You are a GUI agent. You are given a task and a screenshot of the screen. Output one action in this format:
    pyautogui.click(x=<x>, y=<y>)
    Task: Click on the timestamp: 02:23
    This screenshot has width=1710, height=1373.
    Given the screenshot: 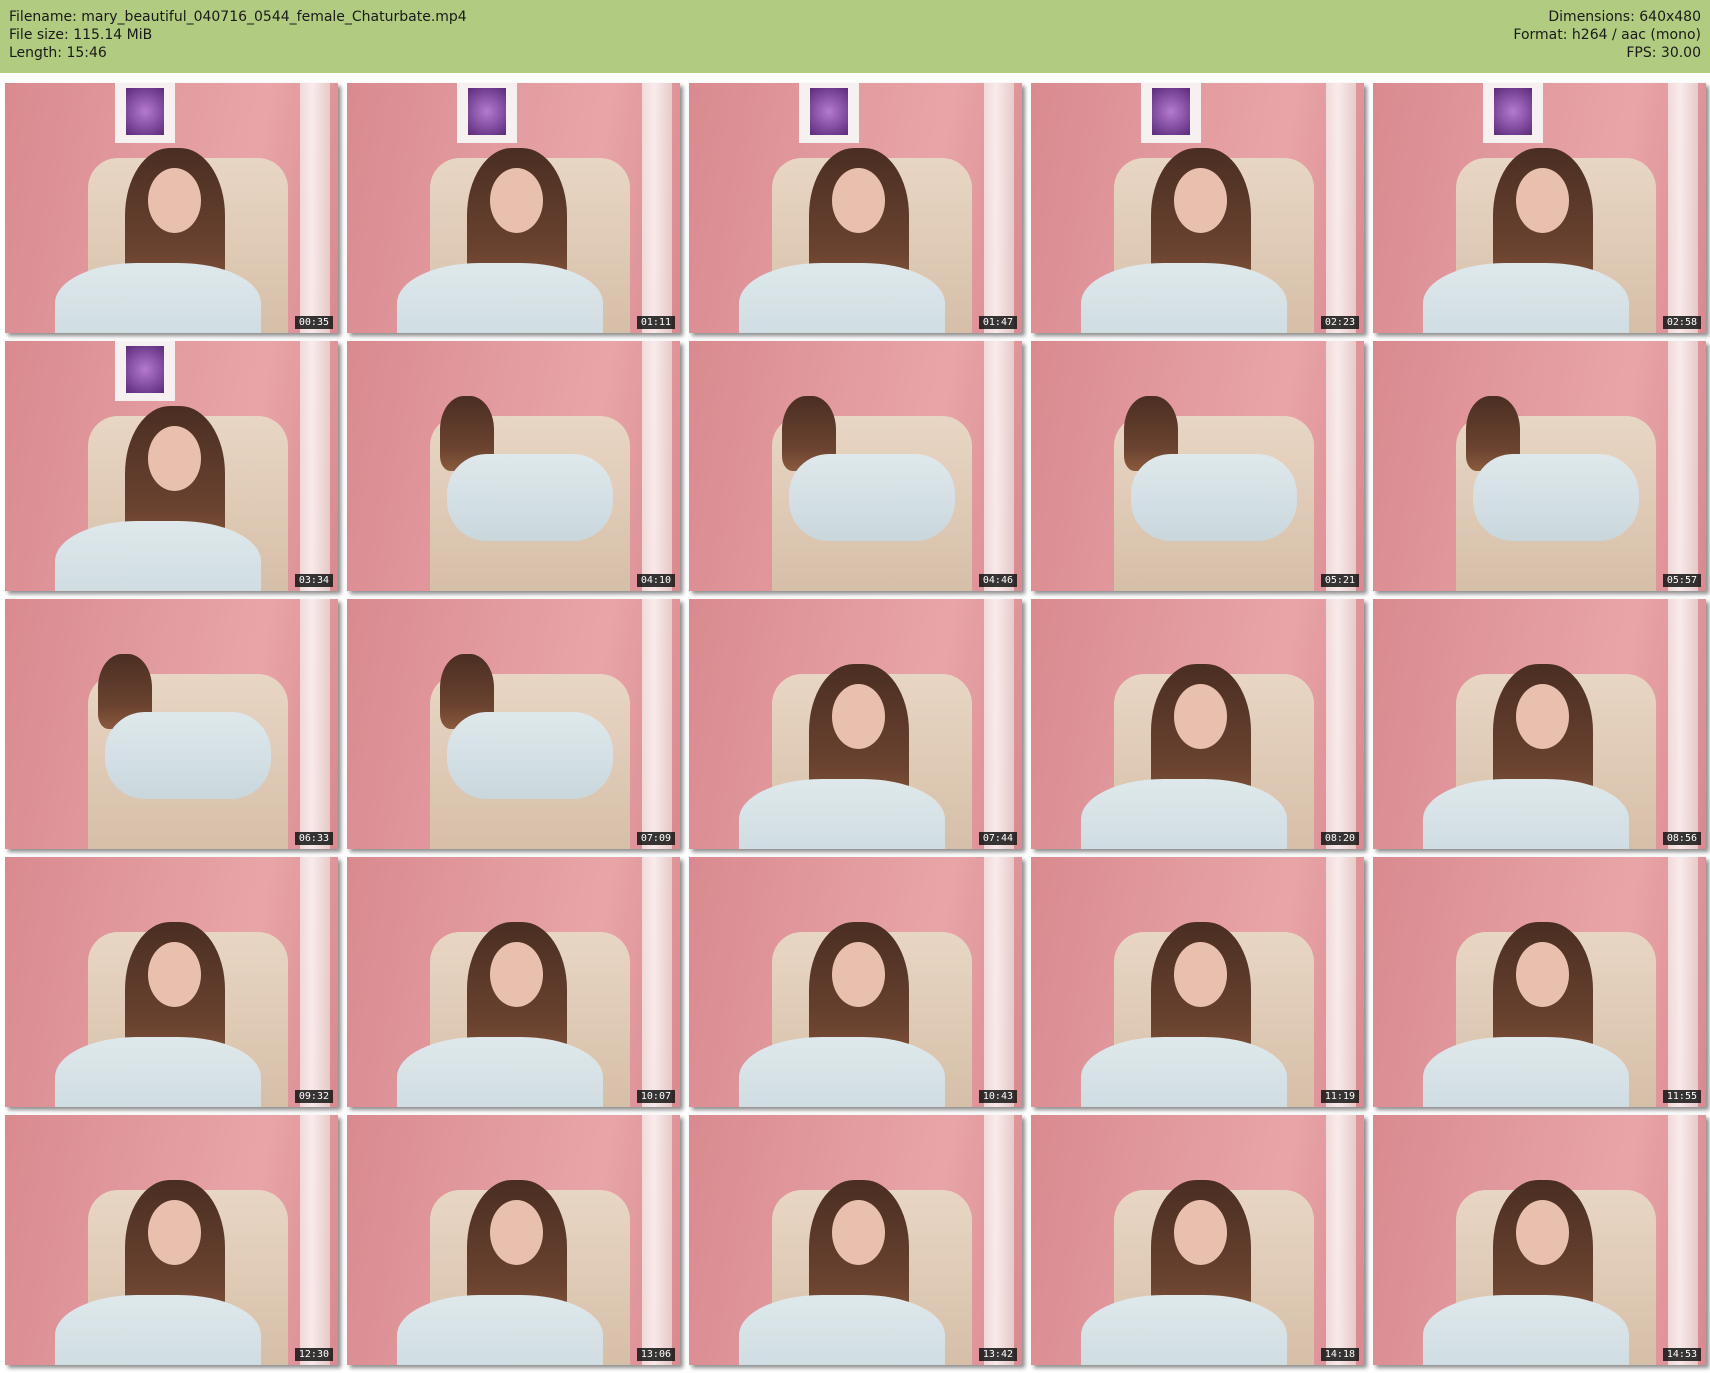 What is the action you would take?
    pyautogui.click(x=1339, y=322)
    